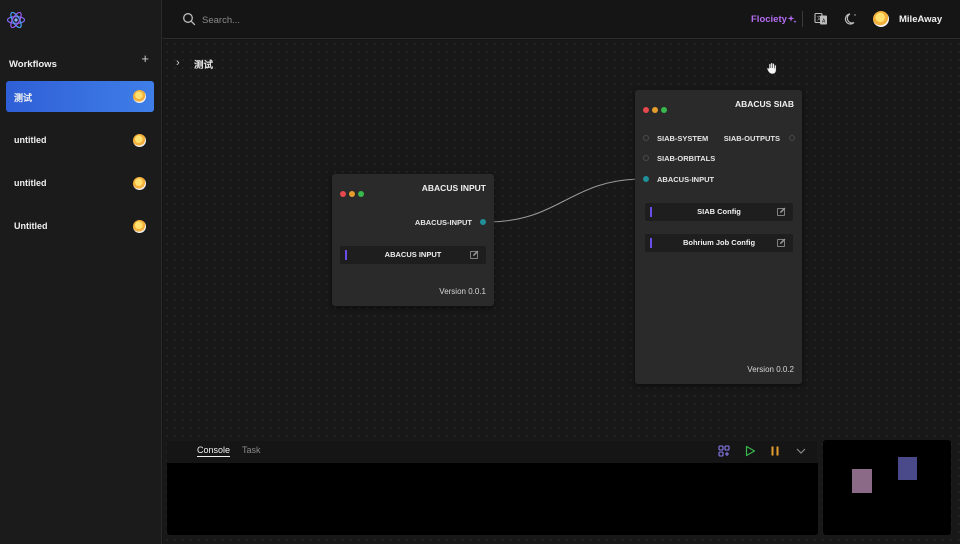 Image resolution: width=960 pixels, height=544 pixels. What do you see at coordinates (750, 451) in the screenshot?
I see `play-icon` at bounding box center [750, 451].